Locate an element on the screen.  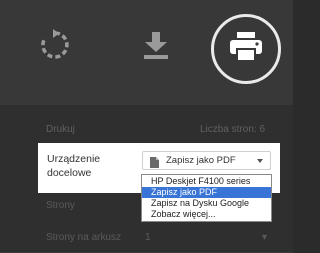
refresh-button is located at coordinates (55, 47).